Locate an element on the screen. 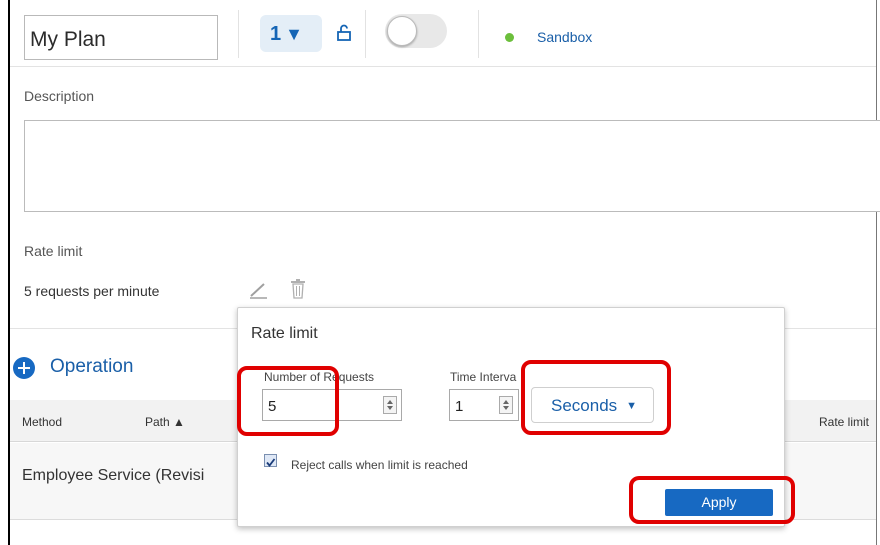 This screenshot has height=545, width=880. highlight-requests-box is located at coordinates (288, 401).